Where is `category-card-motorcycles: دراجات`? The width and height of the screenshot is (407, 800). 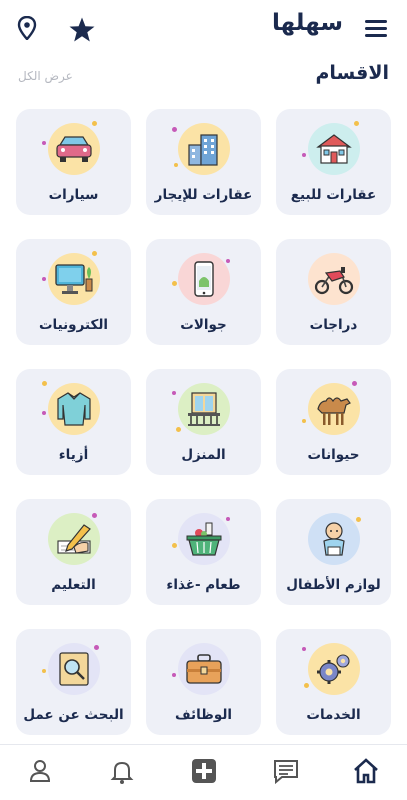 category-card-motorcycles: دراجات is located at coordinates (333, 292).